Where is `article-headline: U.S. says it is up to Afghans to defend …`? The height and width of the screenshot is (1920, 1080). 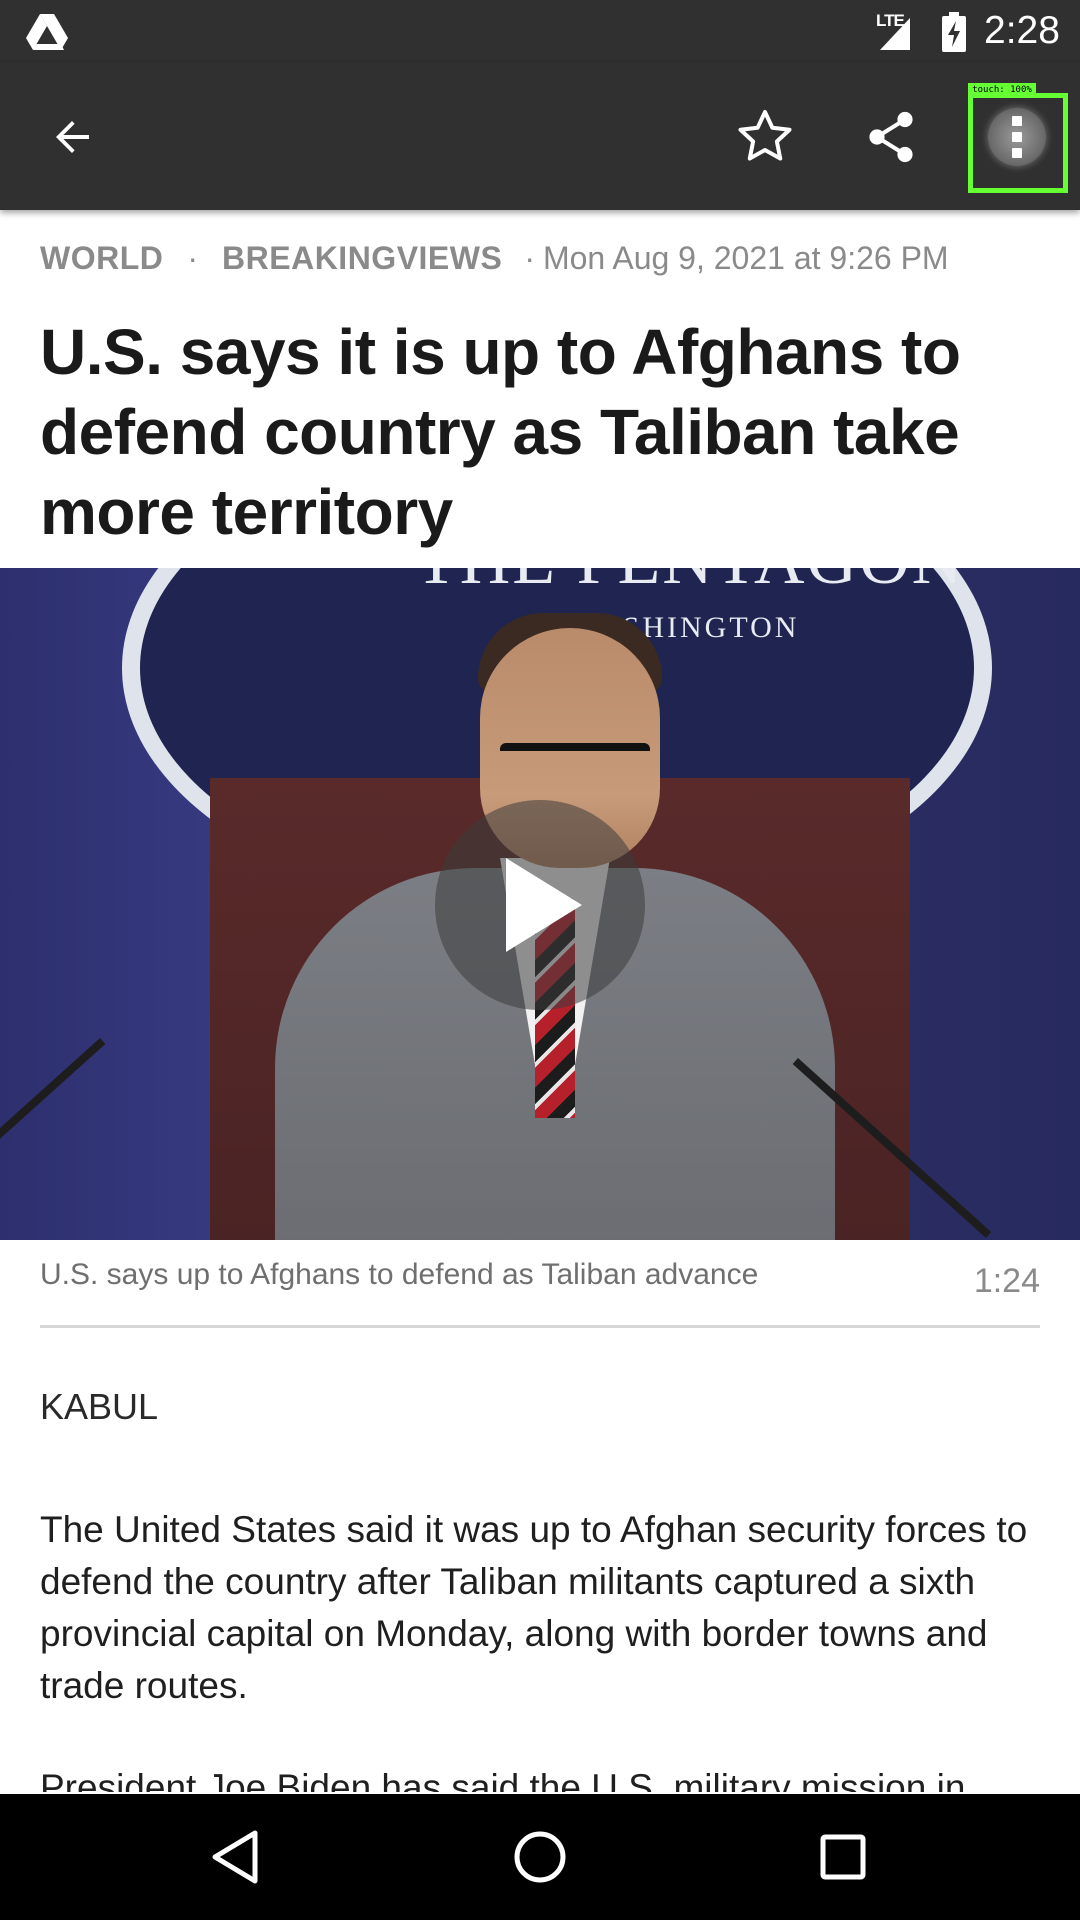
article-headline: U.S. says it is up to Afghans to defend … is located at coordinates (500, 432).